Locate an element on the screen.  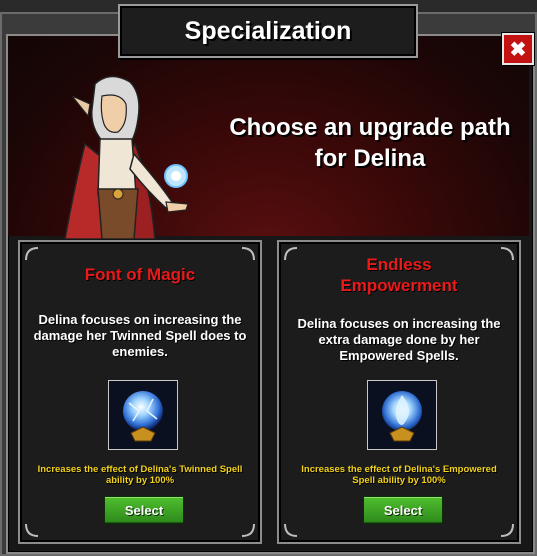
blue-flame-orb-icon is located at coordinates (402, 415).